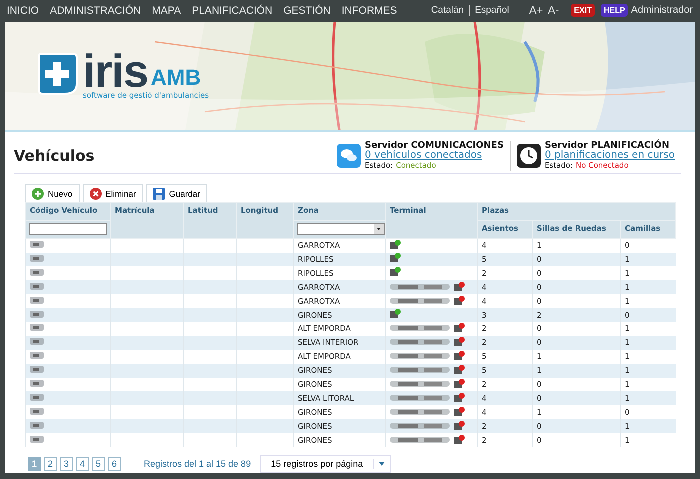 This screenshot has height=479, width=700. I want to click on zone-filter-dropdown, so click(341, 229).